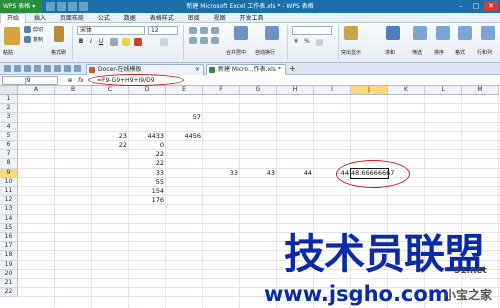 The width and height of the screenshot is (500, 308). What do you see at coordinates (9, 118) in the screenshot?
I see `row-header-3: 3` at bounding box center [9, 118].